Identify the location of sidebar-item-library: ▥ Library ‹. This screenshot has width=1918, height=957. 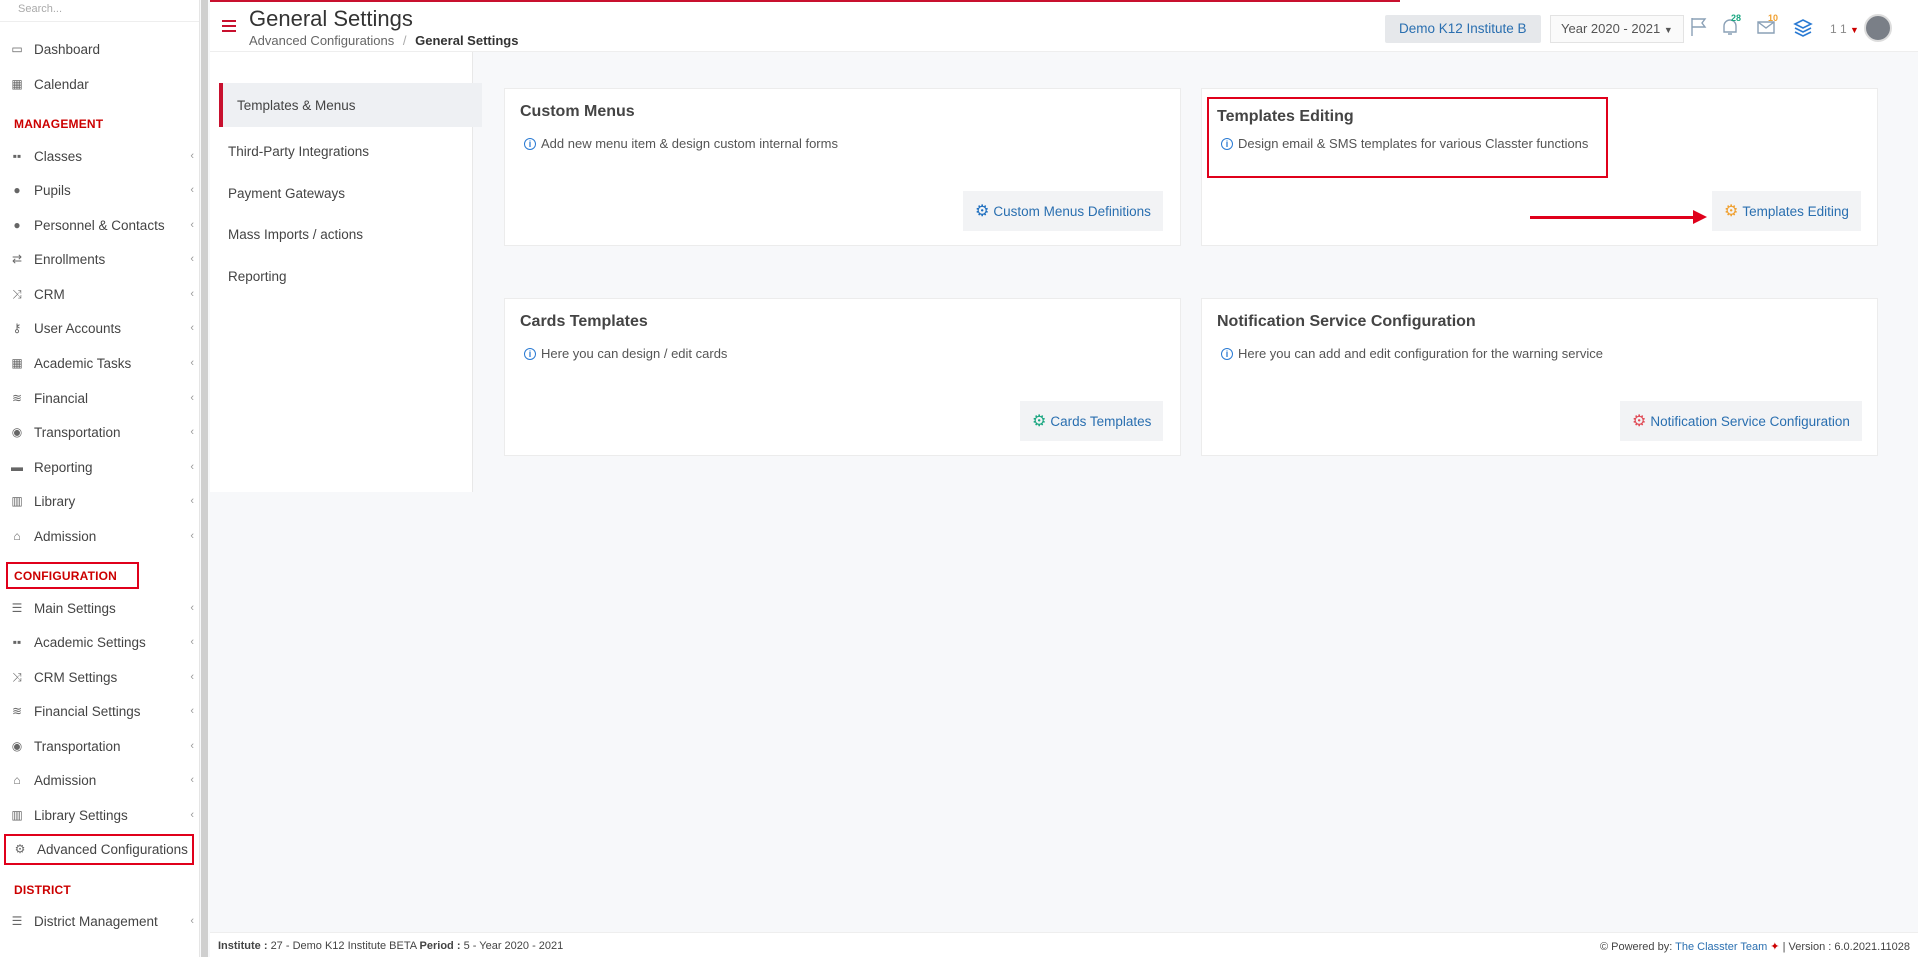
(100, 501).